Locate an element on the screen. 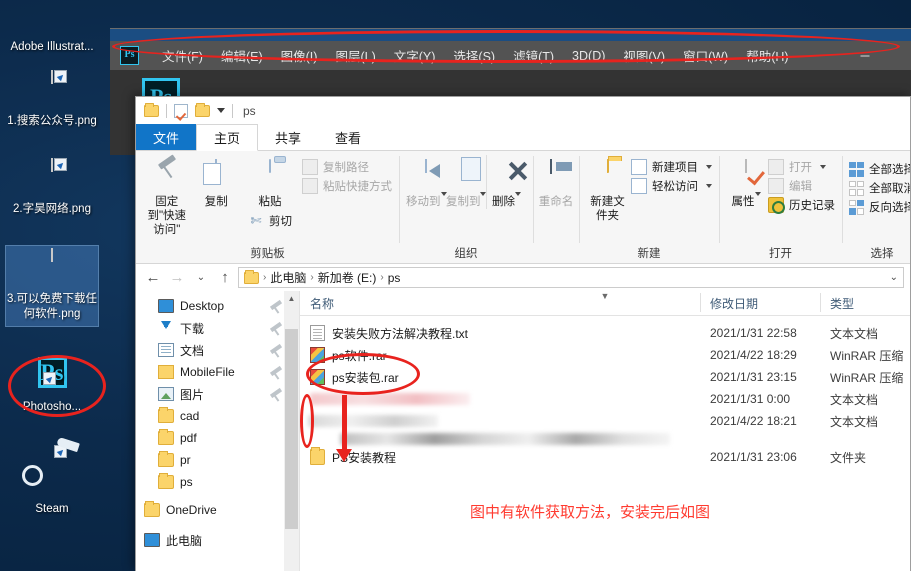  select-all-button: 全部选择 is located at coordinates (879, 169).